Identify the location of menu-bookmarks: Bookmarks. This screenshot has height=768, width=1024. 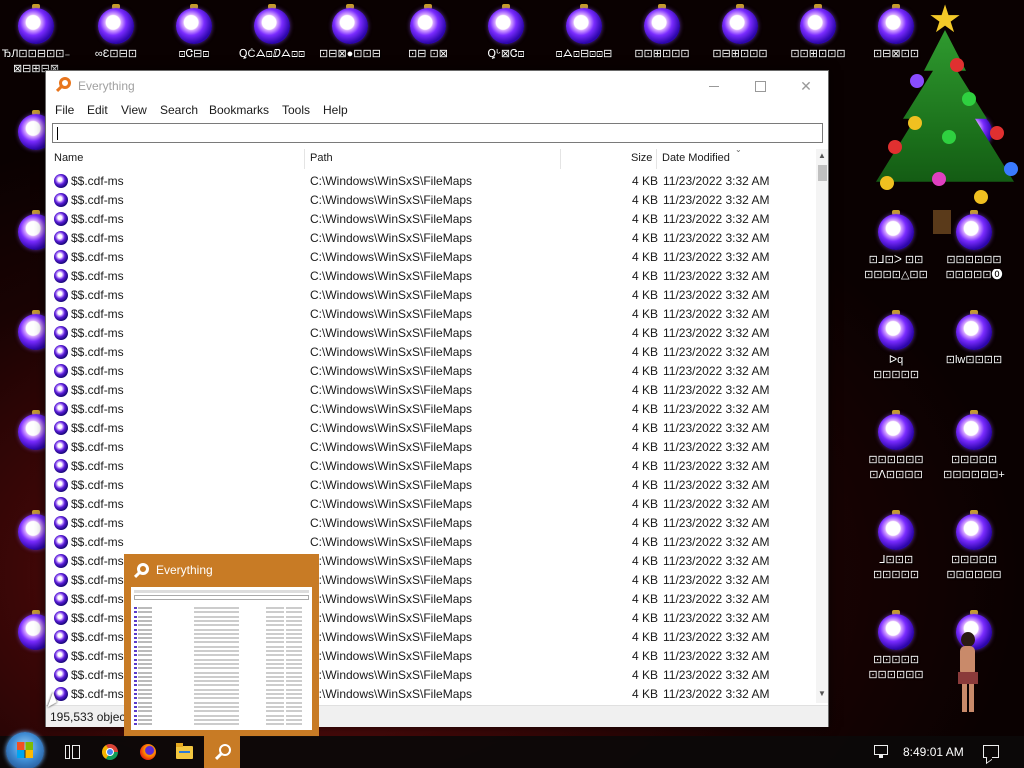
(239, 110).